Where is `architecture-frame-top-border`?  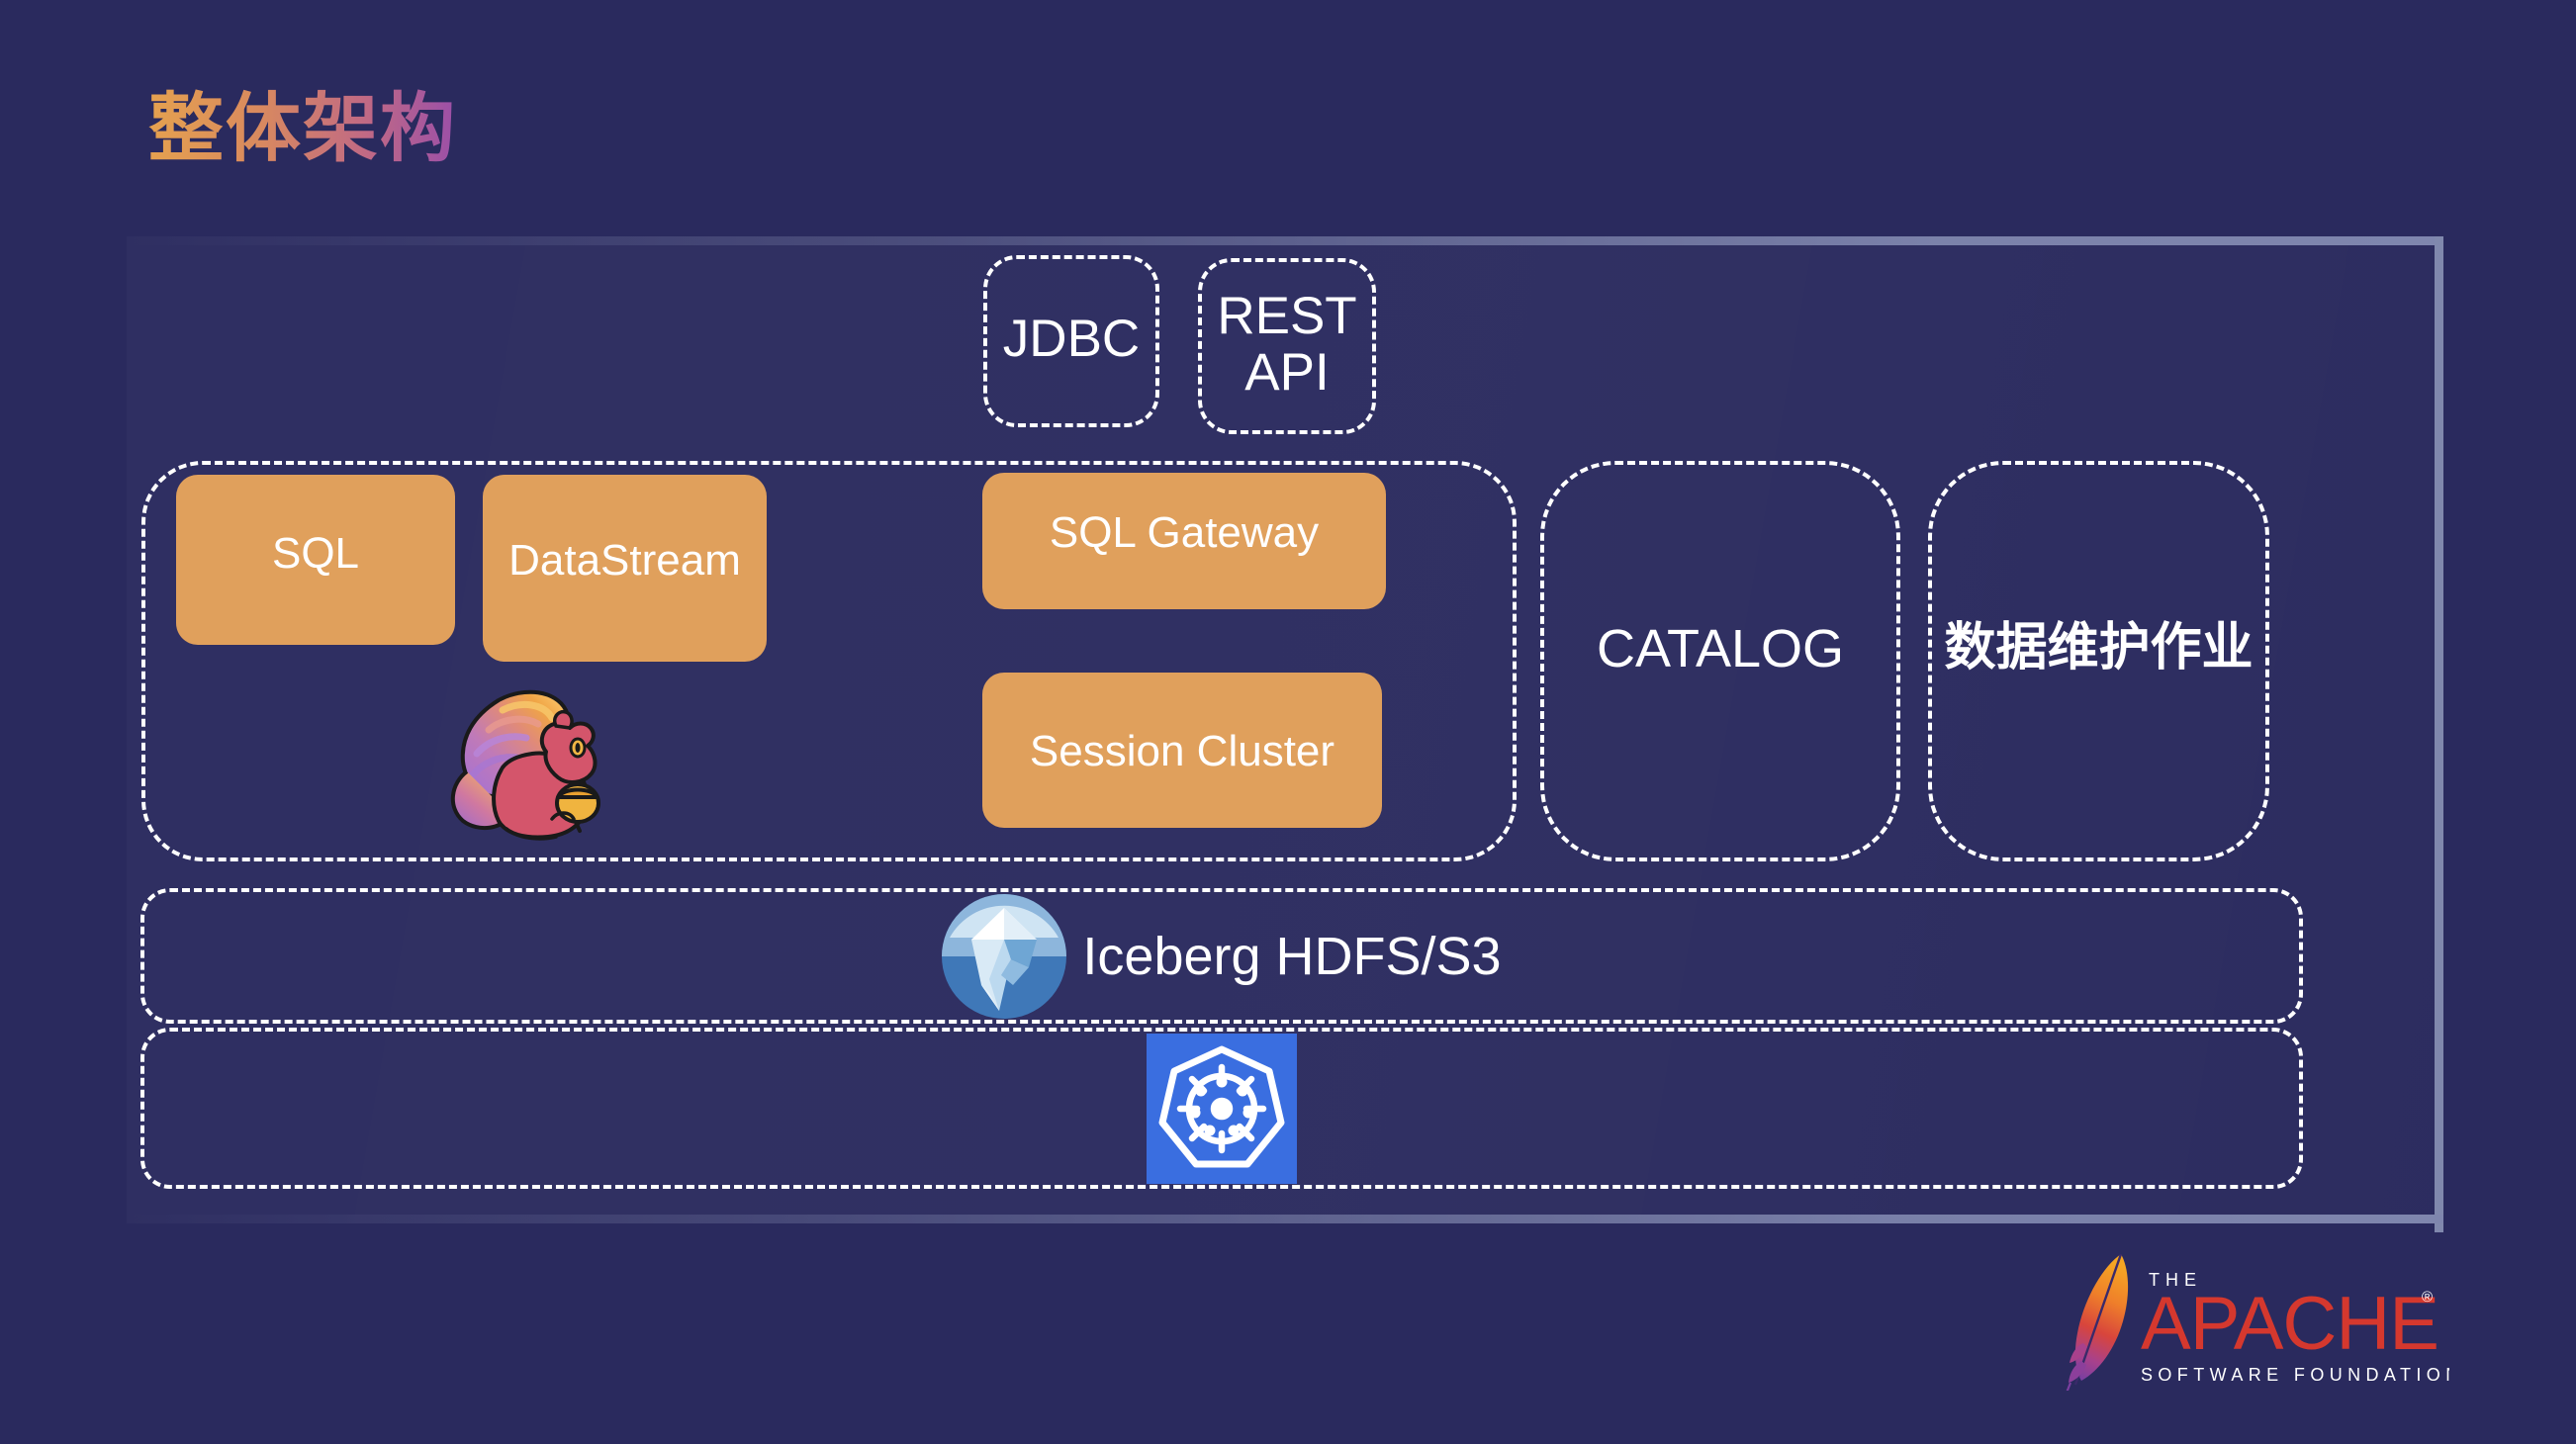 architecture-frame-top-border is located at coordinates (1285, 240).